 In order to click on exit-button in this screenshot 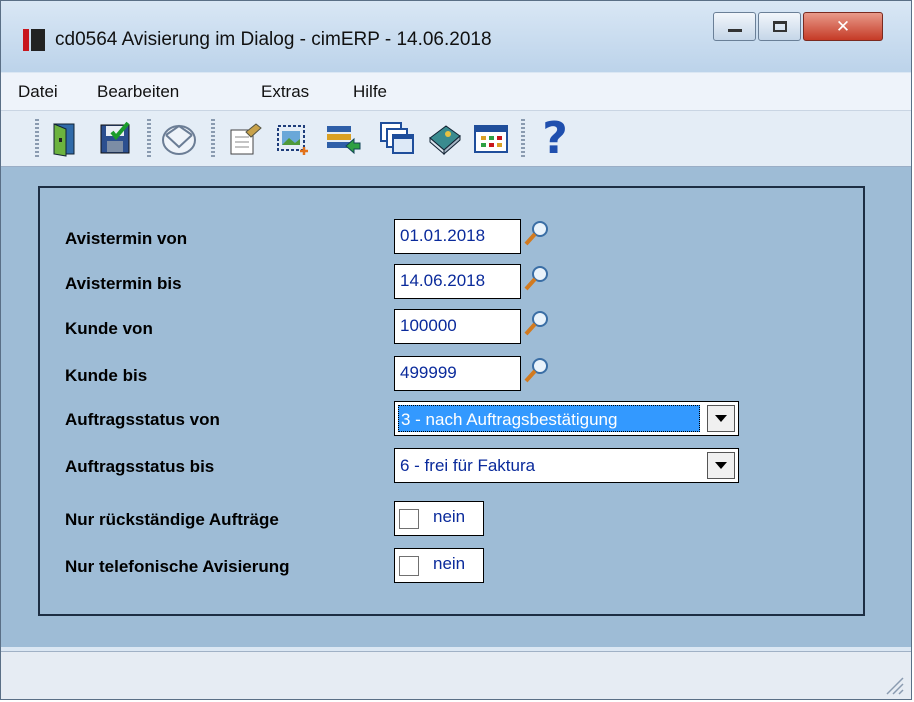, I will do `click(65, 139)`.